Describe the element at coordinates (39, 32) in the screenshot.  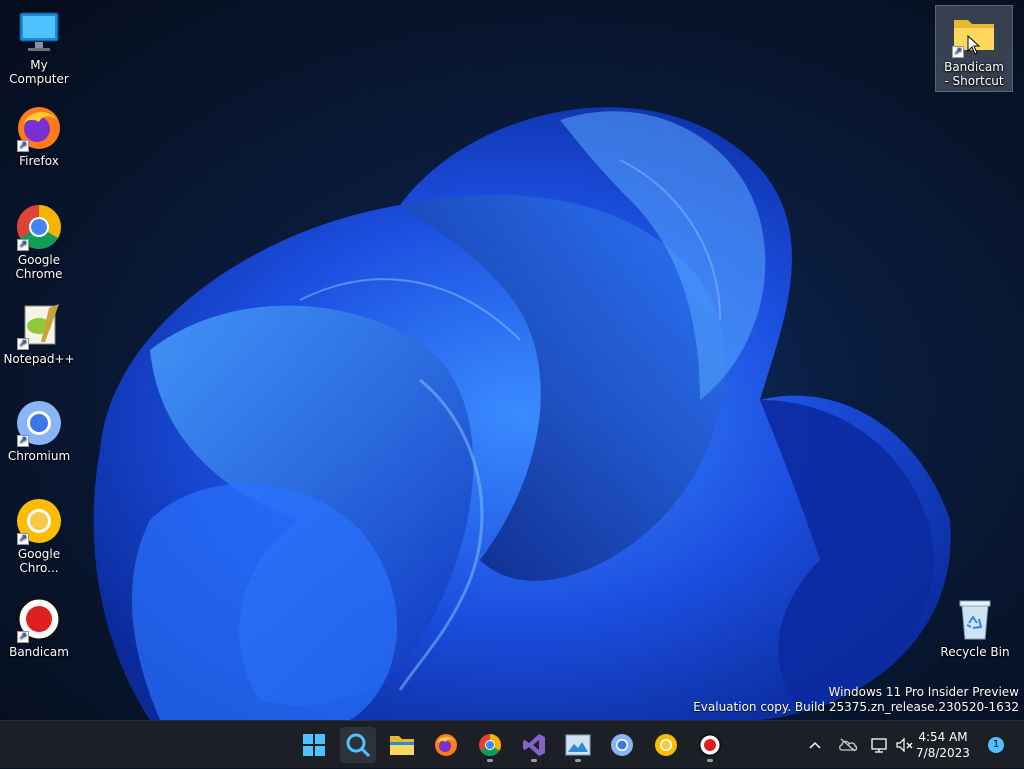
I see `monitor-icon` at that location.